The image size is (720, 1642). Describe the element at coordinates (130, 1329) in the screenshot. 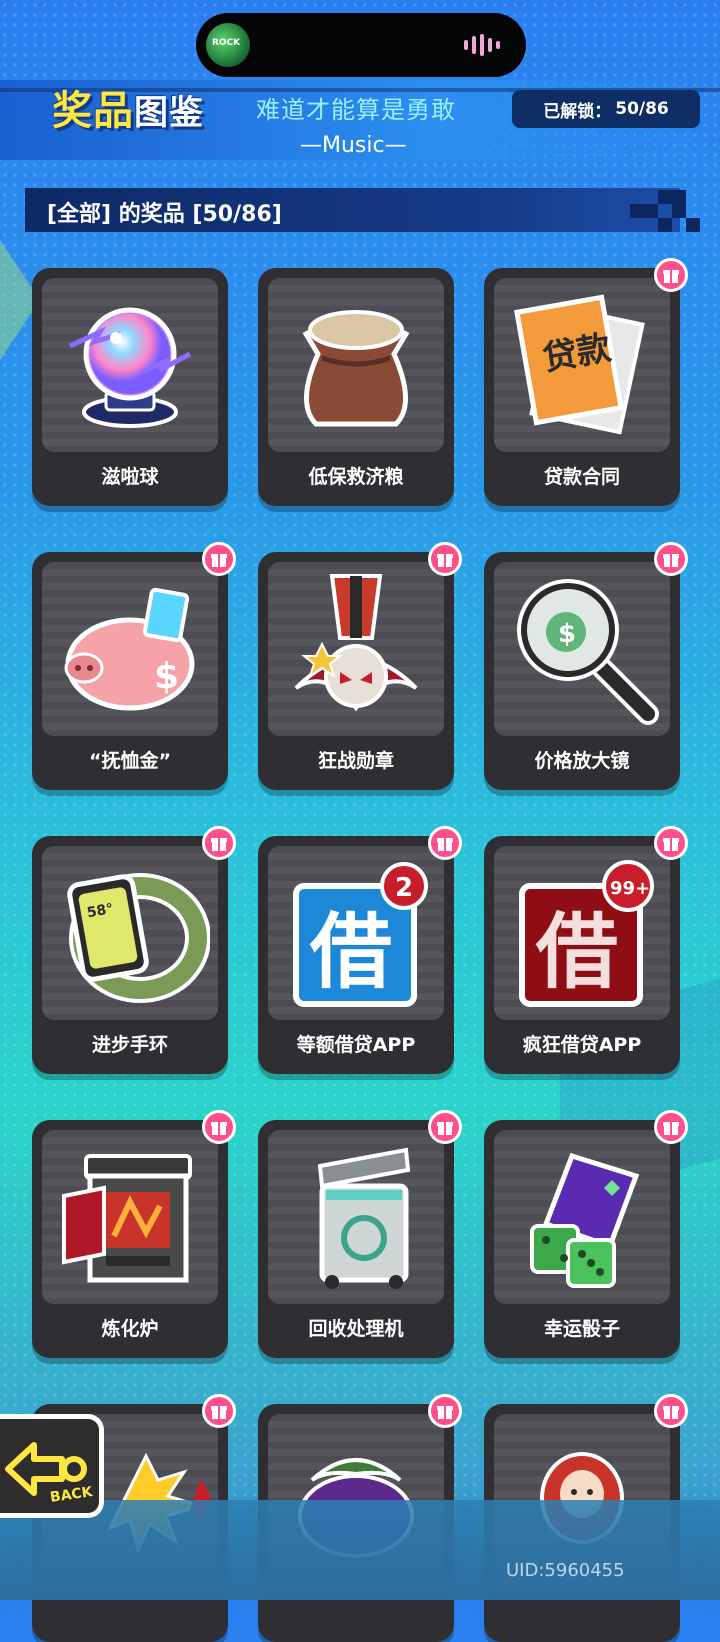

I see `prize-name: 炼化炉` at that location.